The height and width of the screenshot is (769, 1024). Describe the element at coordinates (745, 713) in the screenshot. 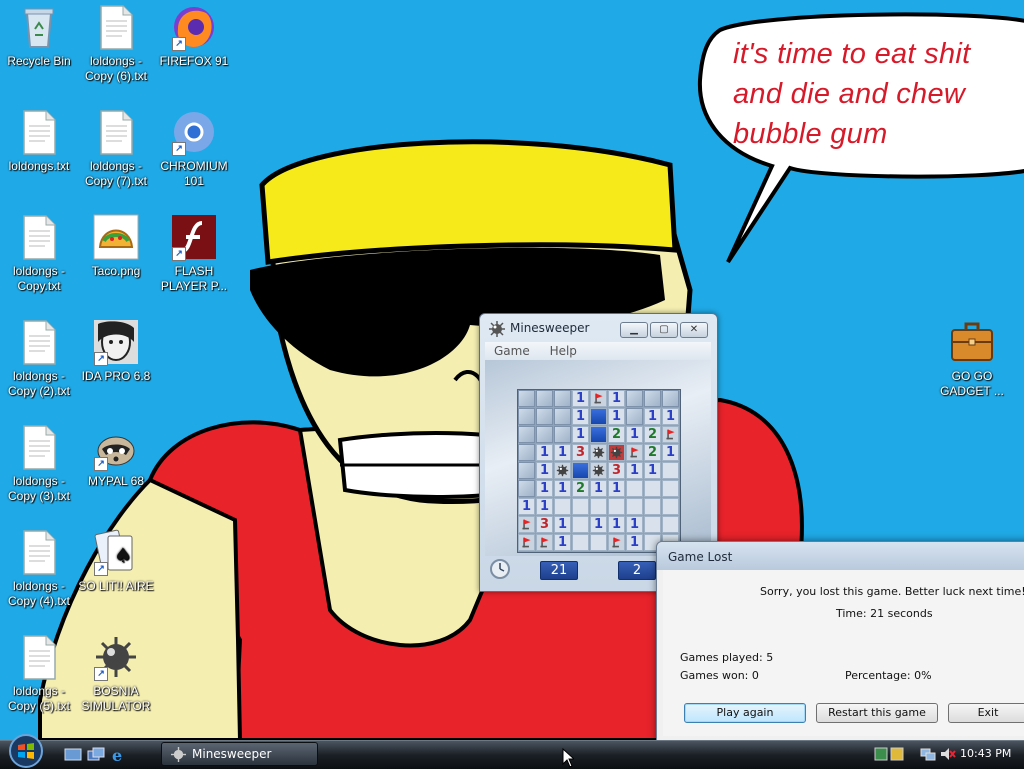

I see `play-again-button: Play again` at that location.